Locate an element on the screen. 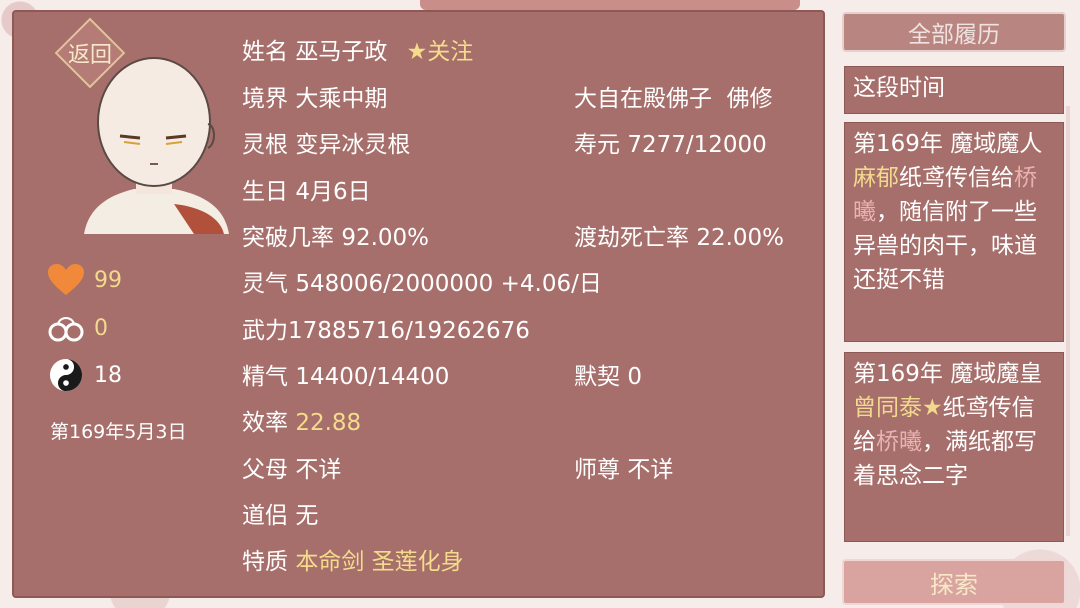  star-icon: ★ is located at coordinates (417, 52).